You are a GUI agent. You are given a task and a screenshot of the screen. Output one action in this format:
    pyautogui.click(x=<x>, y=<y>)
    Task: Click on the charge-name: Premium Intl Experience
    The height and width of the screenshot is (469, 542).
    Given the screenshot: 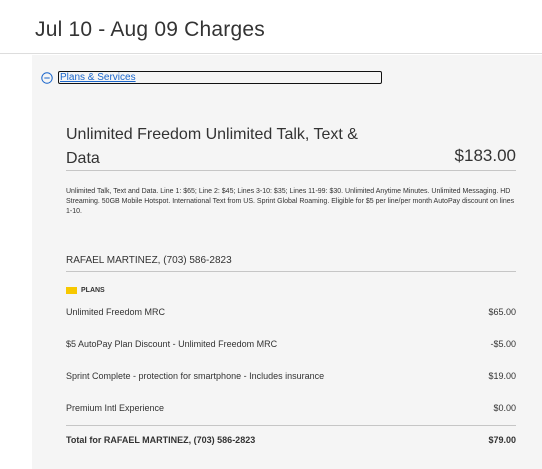 What is the action you would take?
    pyautogui.click(x=115, y=408)
    